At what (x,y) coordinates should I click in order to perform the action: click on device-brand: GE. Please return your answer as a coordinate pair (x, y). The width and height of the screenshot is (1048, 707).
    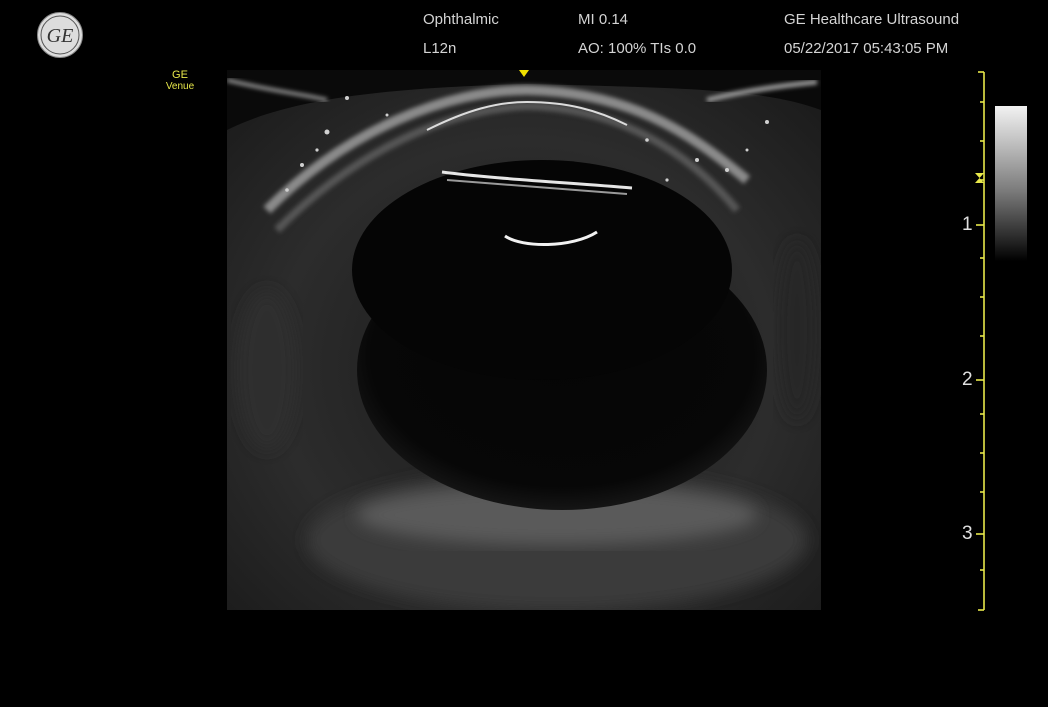
    Looking at the image, I should click on (180, 75).